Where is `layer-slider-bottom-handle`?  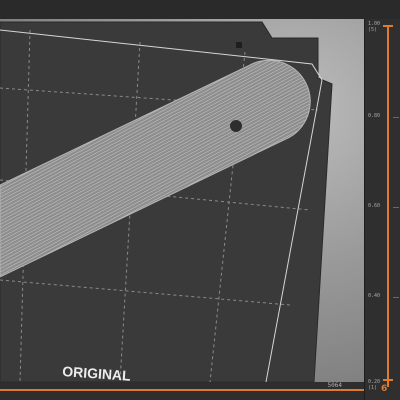
layer-slider-bottom-handle is located at coordinates (388, 380).